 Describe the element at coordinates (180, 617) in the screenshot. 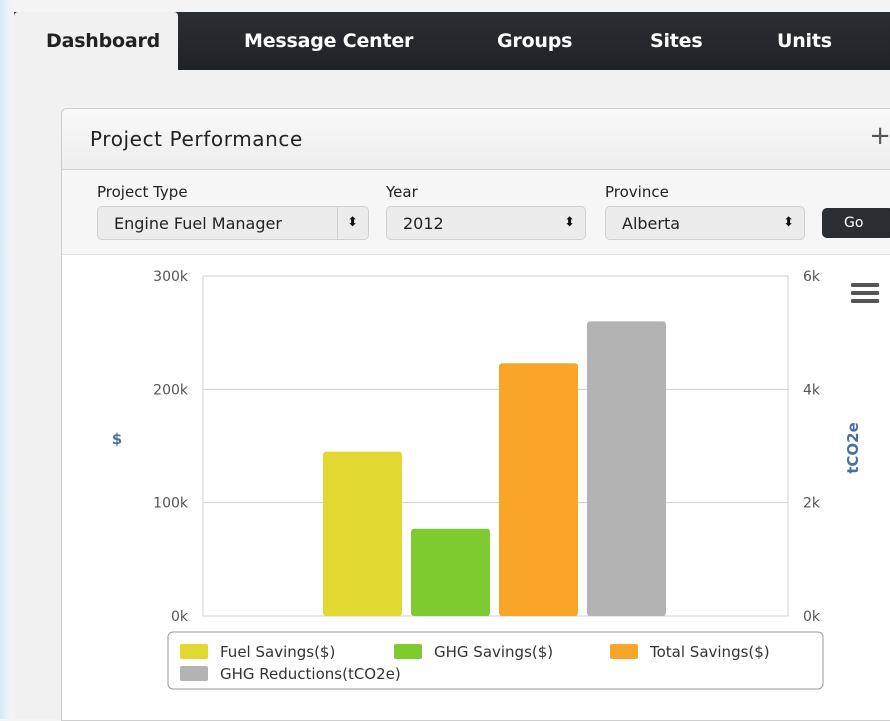

I see `y-tick-label: 0k` at that location.